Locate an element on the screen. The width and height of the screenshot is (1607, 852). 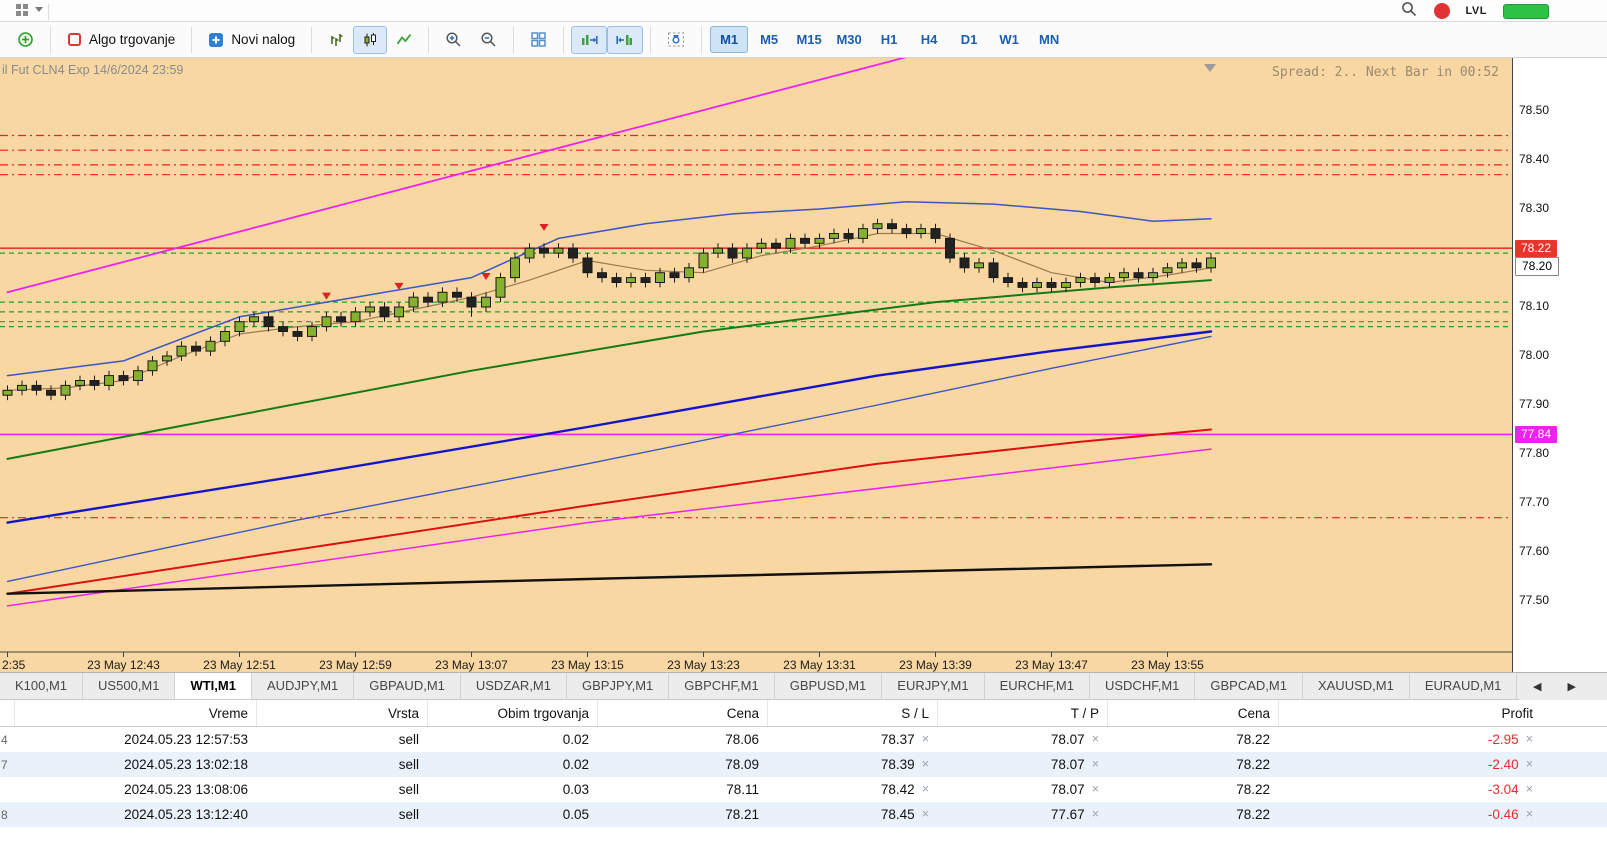
cell-price: 78.06 is located at coordinates (682, 739).